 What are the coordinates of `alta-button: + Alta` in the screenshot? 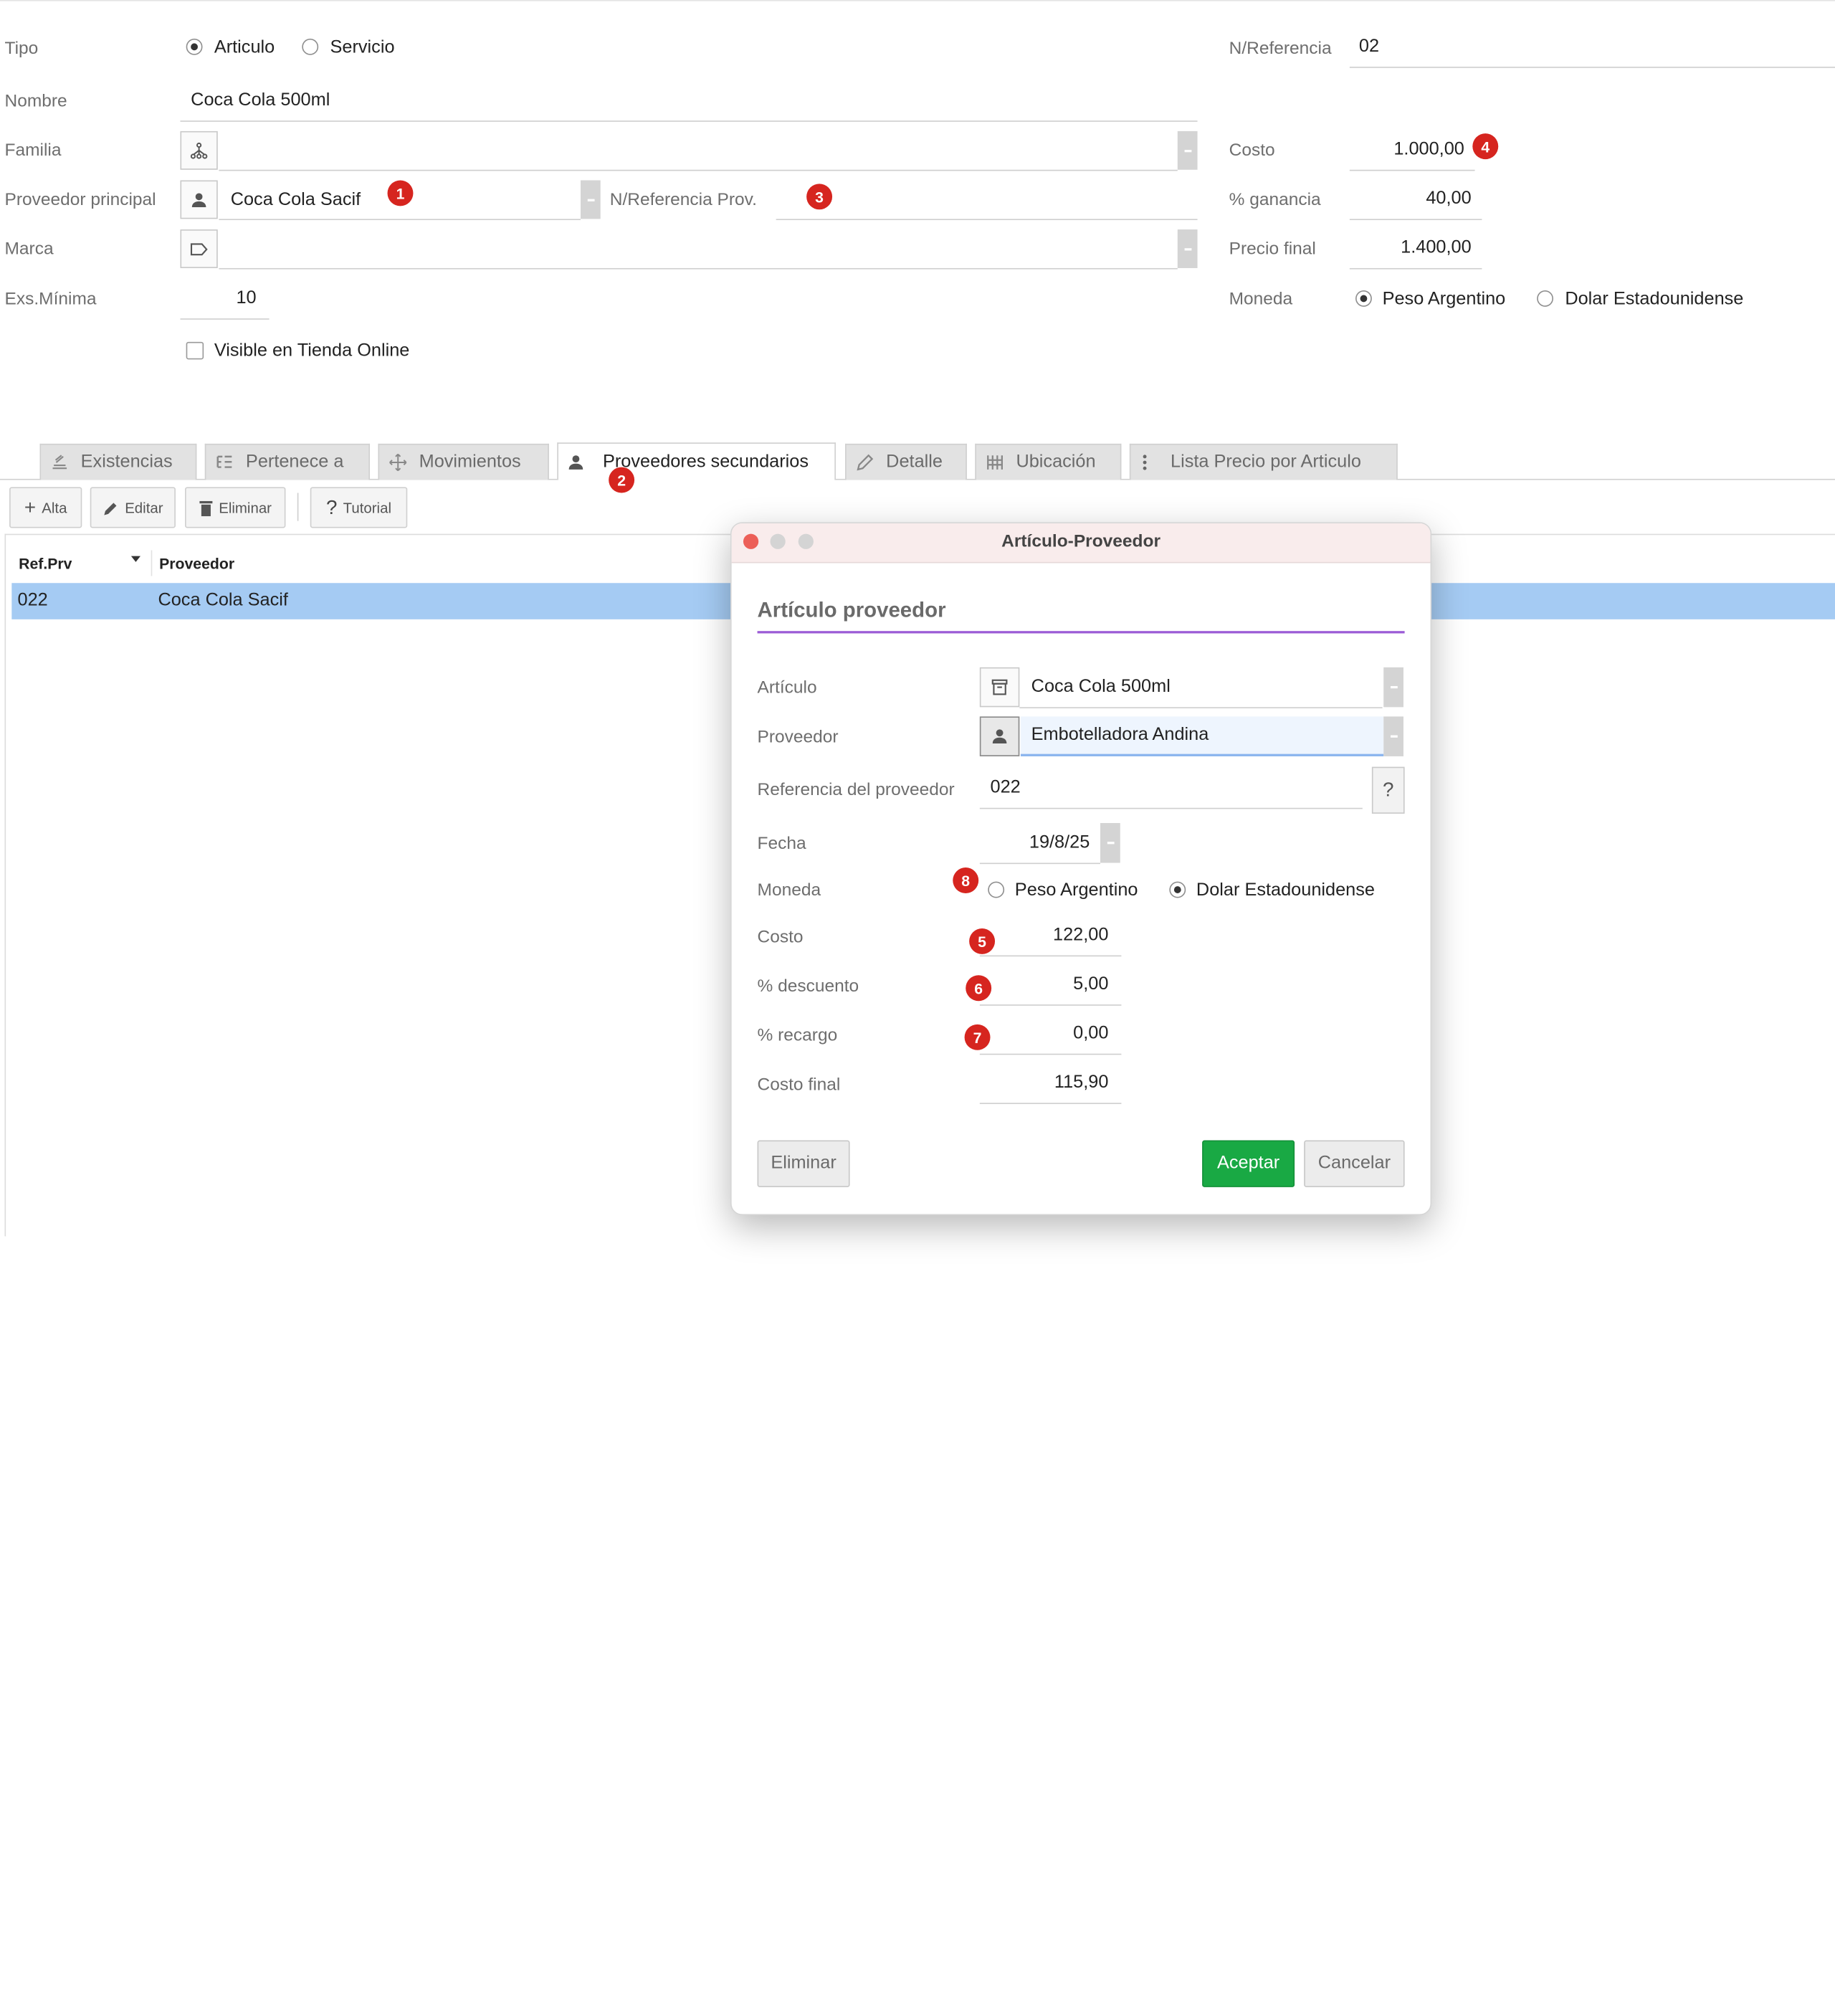 It's located at (45, 507).